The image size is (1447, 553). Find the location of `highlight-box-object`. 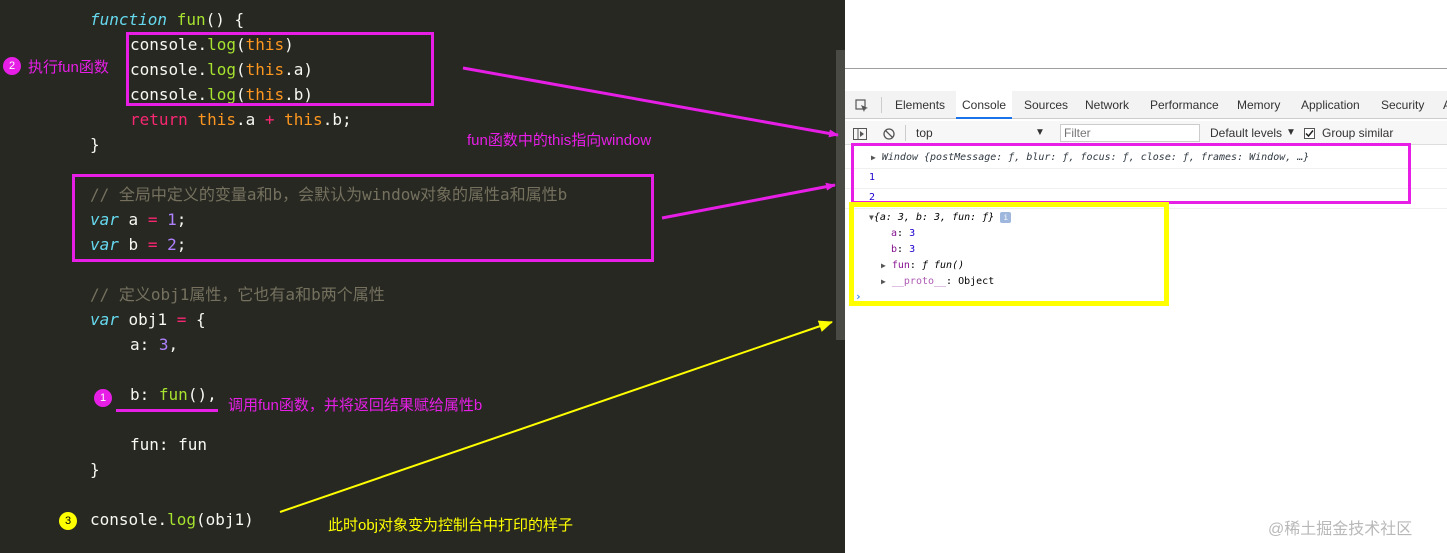

highlight-box-object is located at coordinates (1009, 254).